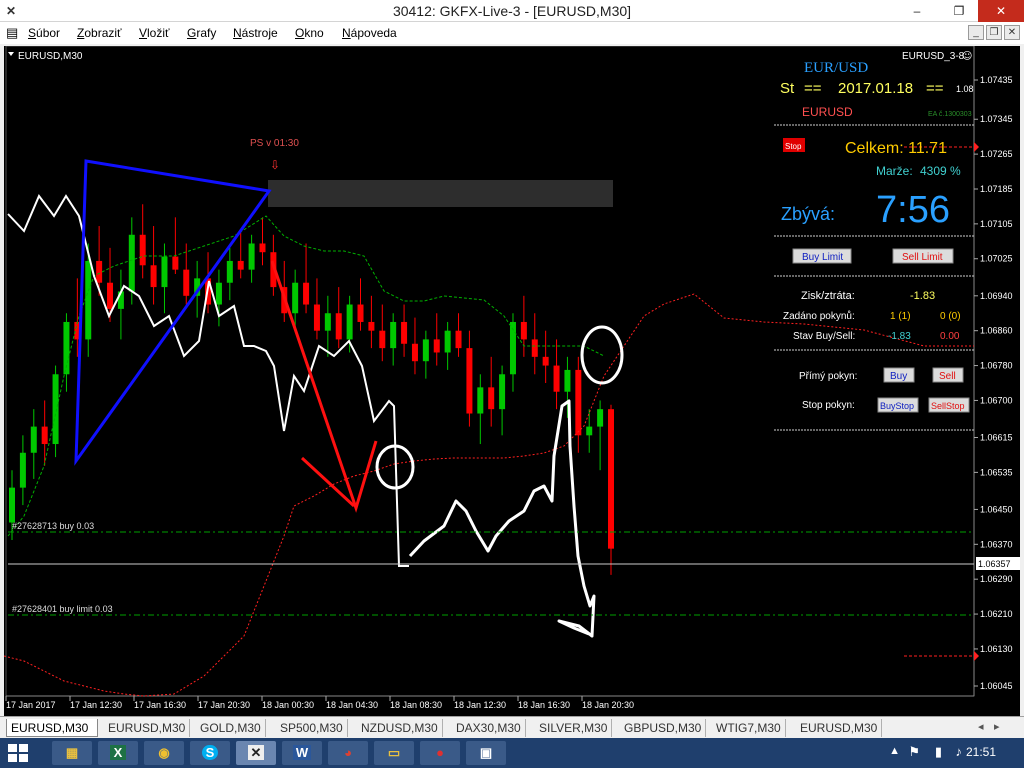 The image size is (1024, 768). What do you see at coordinates (369, 33) in the screenshot?
I see `menu-help: Nápoveda` at bounding box center [369, 33].